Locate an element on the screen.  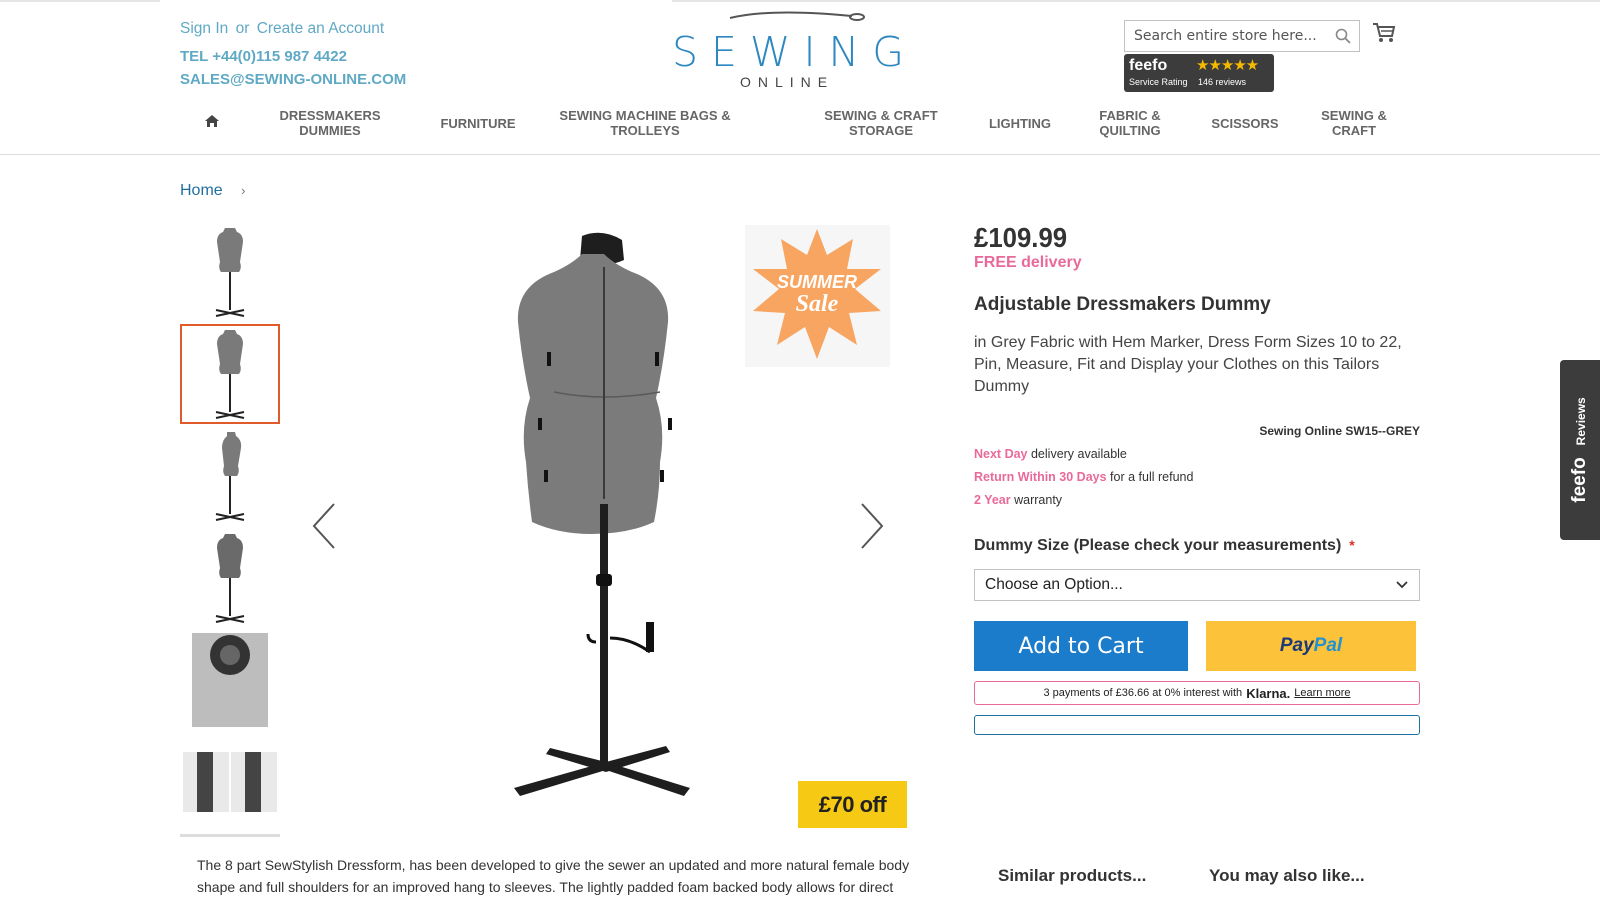
perk-warranty: 2 Year warranty is located at coordinates (1018, 500).